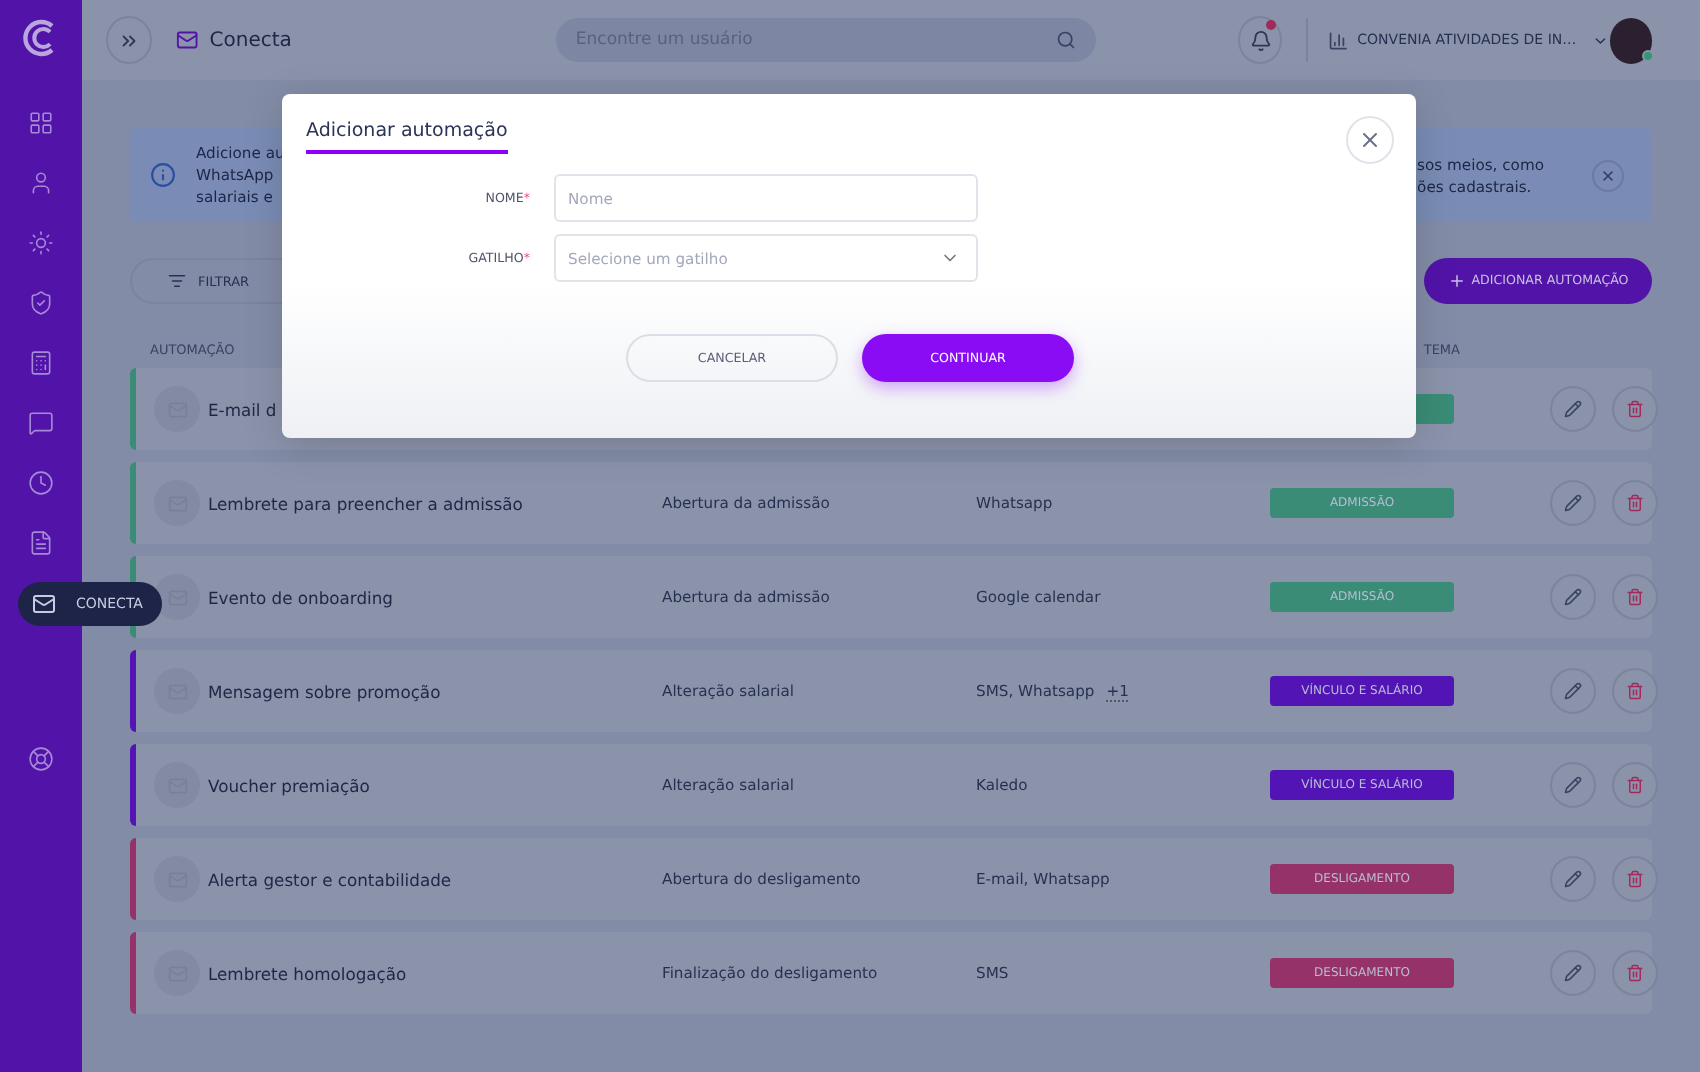 This screenshot has width=1700, height=1072. Describe the element at coordinates (41, 542) in the screenshot. I see `document-icon` at that location.